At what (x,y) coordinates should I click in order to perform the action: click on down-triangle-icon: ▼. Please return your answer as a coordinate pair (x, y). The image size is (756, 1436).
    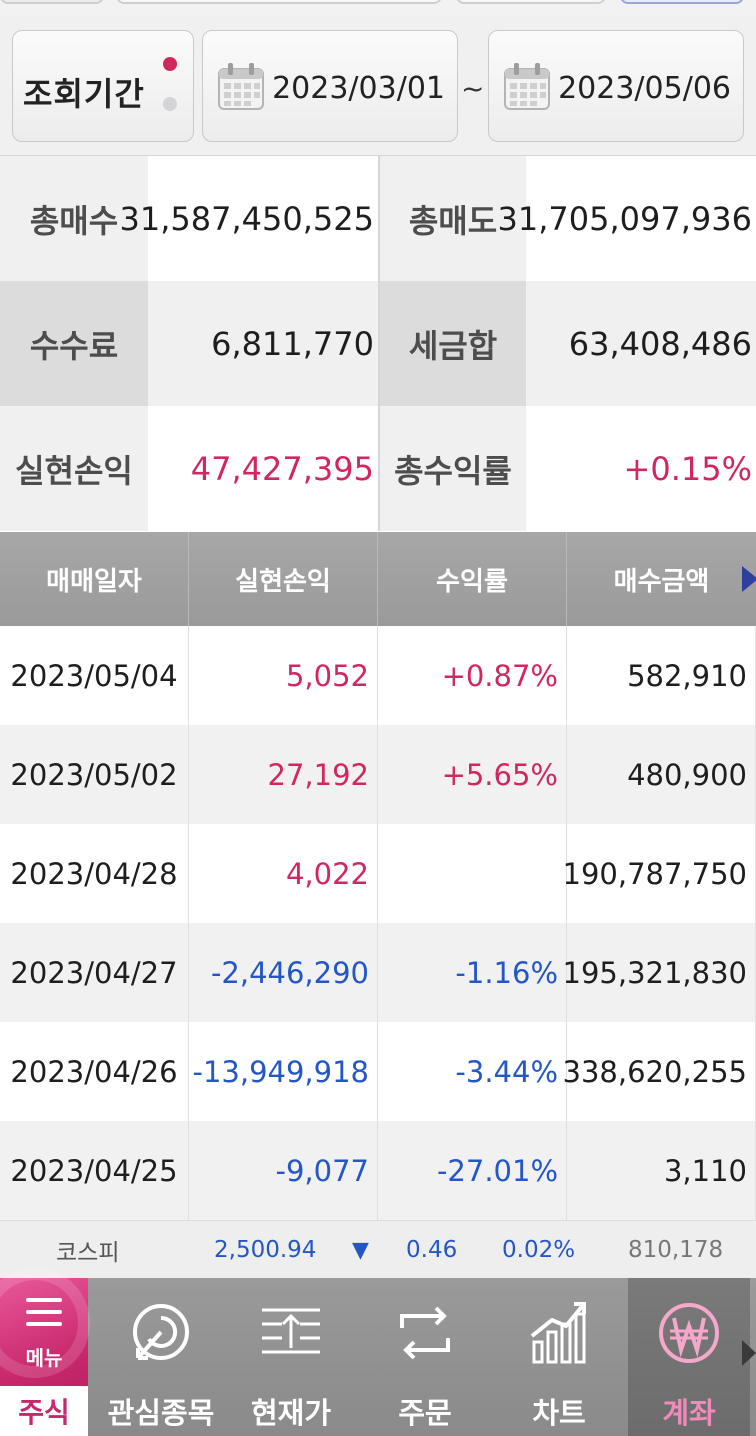
    Looking at the image, I should click on (360, 1250).